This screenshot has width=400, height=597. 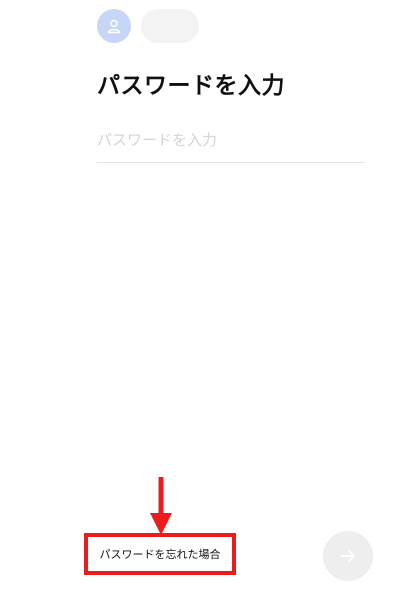 I want to click on page-title: パスワードを入力, so click(x=191, y=86).